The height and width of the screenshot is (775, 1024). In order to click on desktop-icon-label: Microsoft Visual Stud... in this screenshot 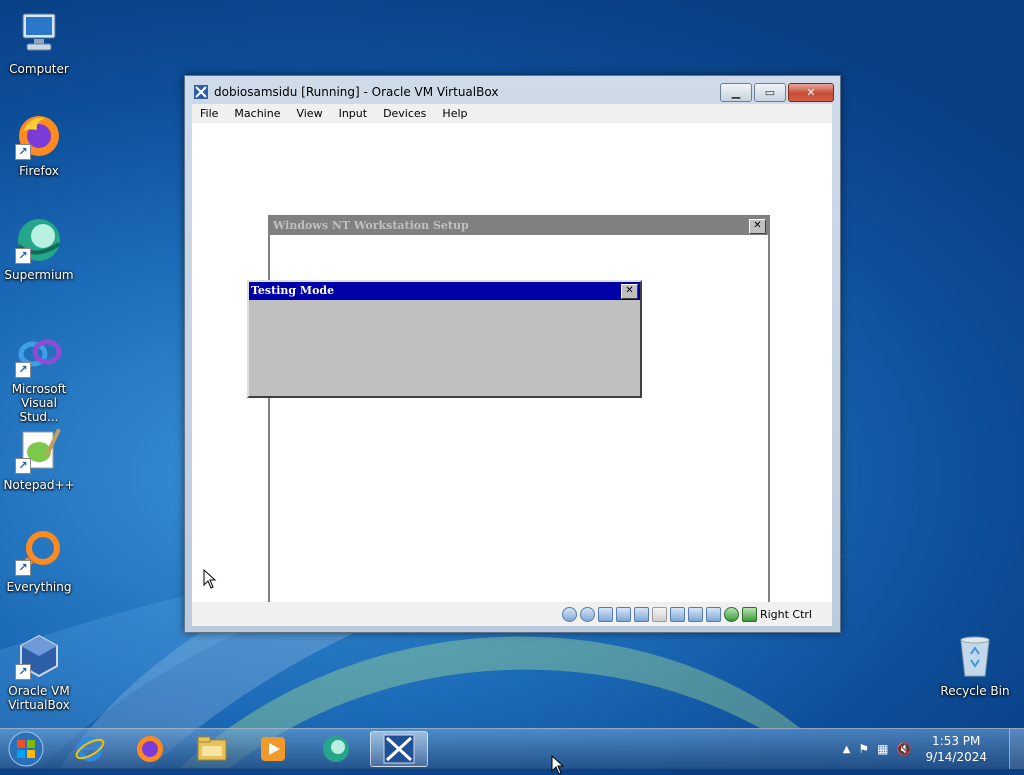, I will do `click(39, 403)`.